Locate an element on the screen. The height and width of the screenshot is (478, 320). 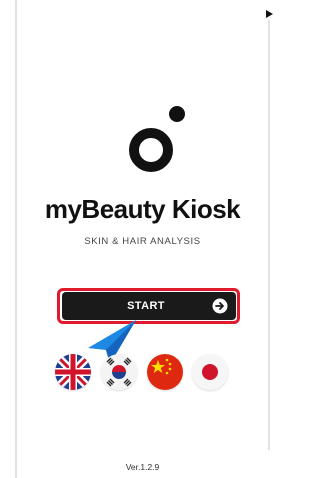
korea-flag-icon is located at coordinates (119, 372).